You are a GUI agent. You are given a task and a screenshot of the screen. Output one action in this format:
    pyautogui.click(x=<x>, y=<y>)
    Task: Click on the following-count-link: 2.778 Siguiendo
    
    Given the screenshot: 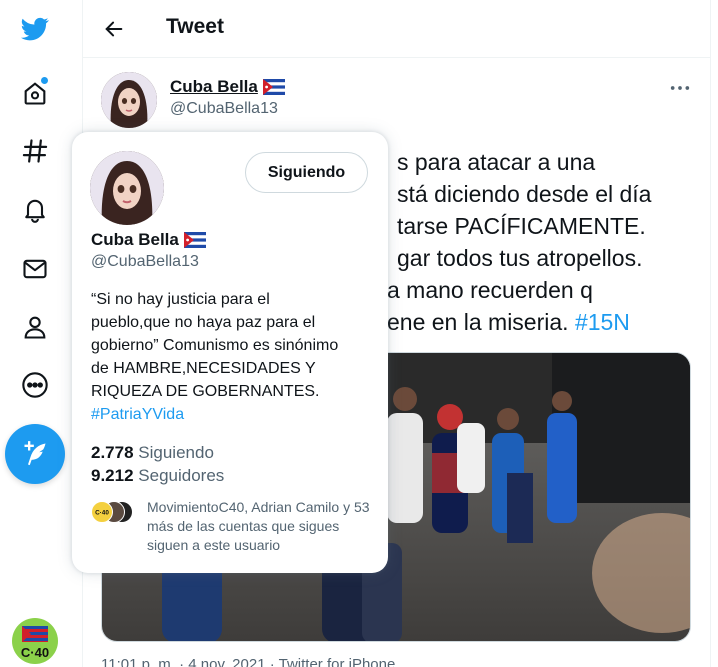 What is the action you would take?
    pyautogui.click(x=157, y=452)
    